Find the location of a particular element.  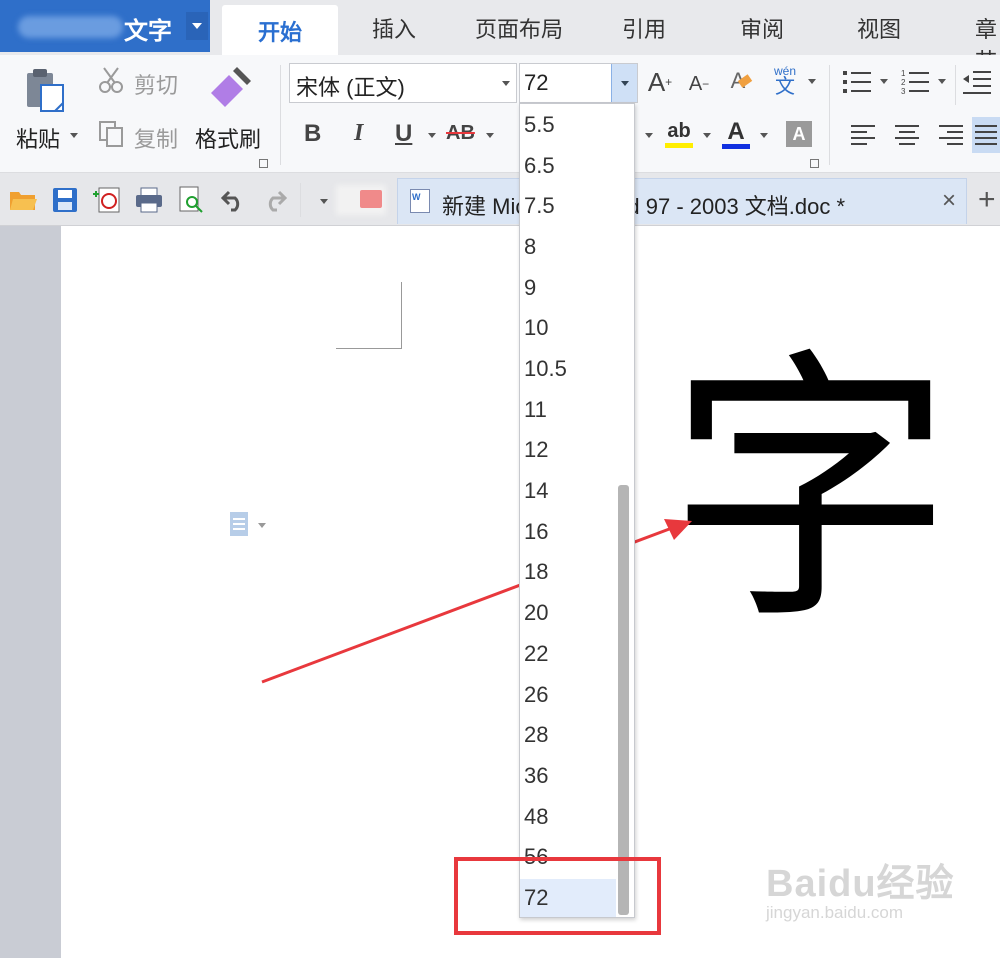

font-size-option: 8 is located at coordinates (568, 247).